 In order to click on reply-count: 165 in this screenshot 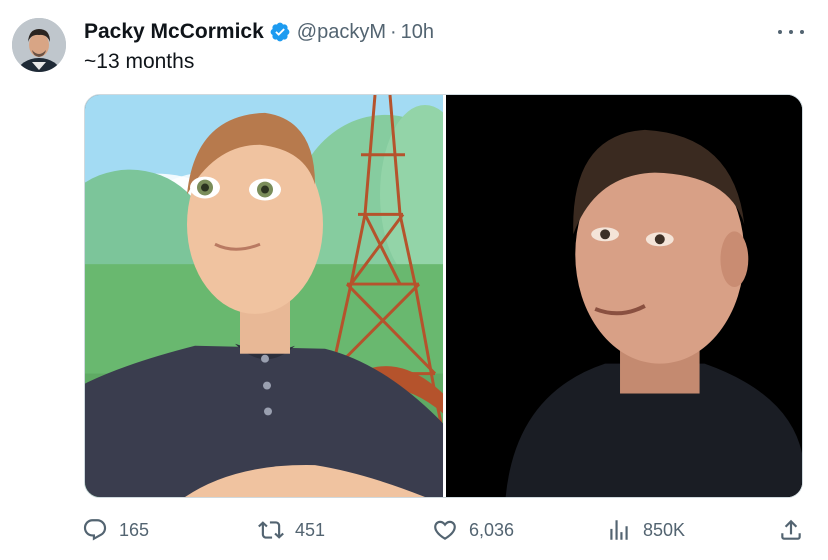, I will do `click(134, 529)`.